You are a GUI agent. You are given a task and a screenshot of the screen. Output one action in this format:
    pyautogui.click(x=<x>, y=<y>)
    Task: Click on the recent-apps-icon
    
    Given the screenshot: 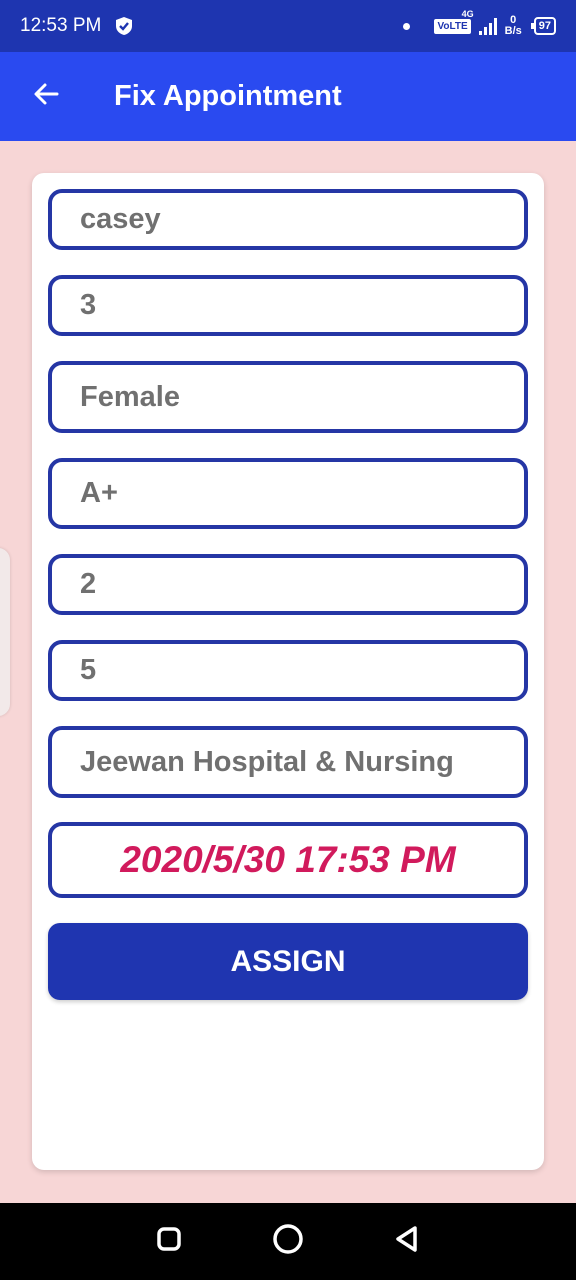 What is the action you would take?
    pyautogui.click(x=169, y=1241)
    